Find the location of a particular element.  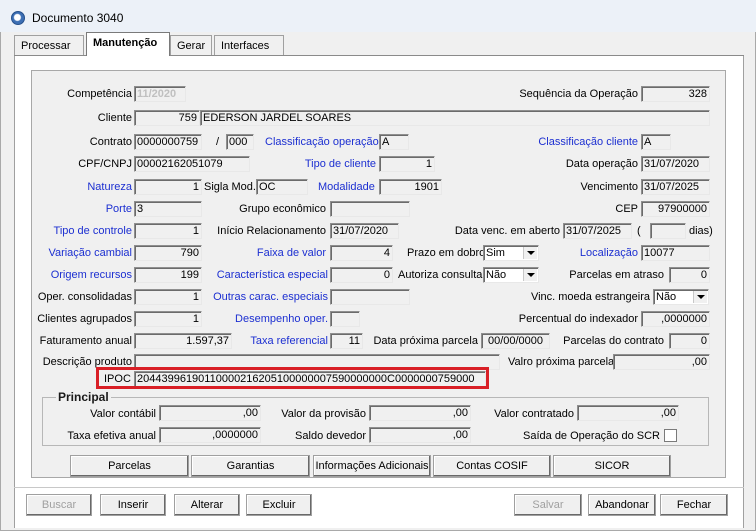

modalidade-link: Modalidade is located at coordinates (346, 187).